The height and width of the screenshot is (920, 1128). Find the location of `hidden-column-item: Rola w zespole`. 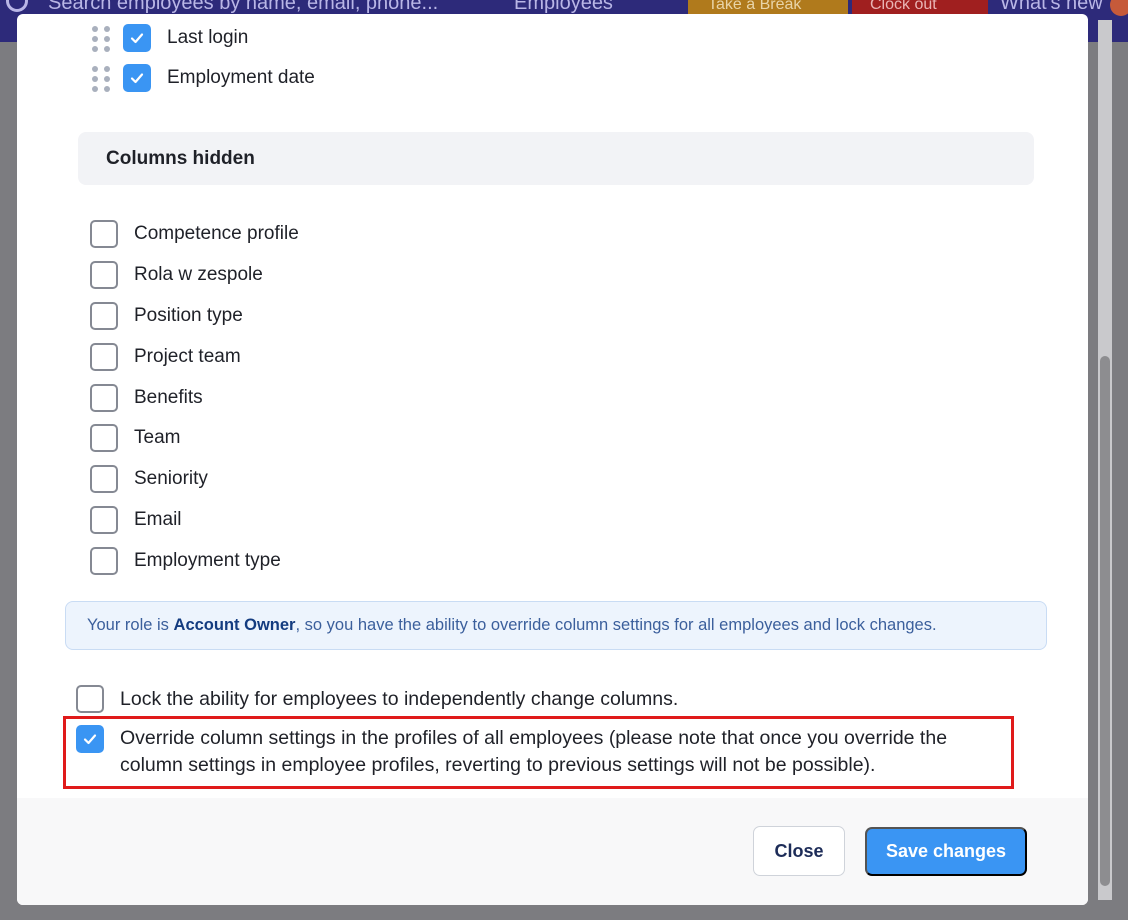

hidden-column-item: Rola w zespole is located at coordinates (194, 275).